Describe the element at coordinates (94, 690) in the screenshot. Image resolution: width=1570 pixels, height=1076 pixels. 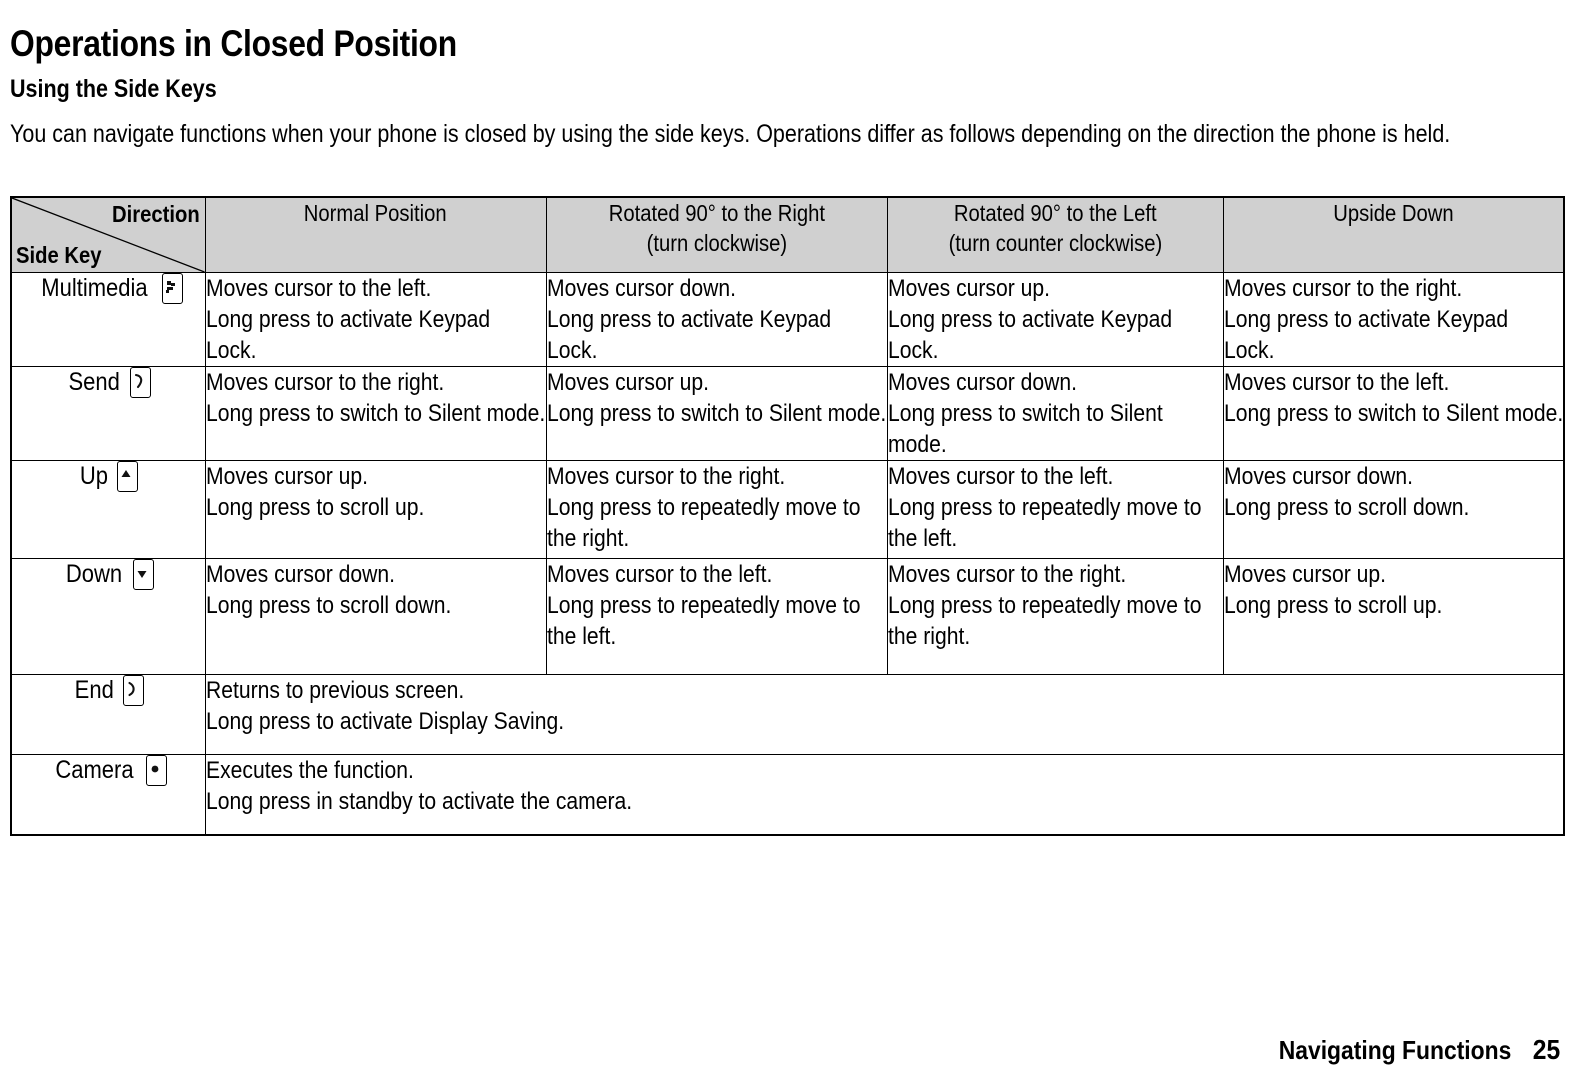
I see `key-label: End` at that location.